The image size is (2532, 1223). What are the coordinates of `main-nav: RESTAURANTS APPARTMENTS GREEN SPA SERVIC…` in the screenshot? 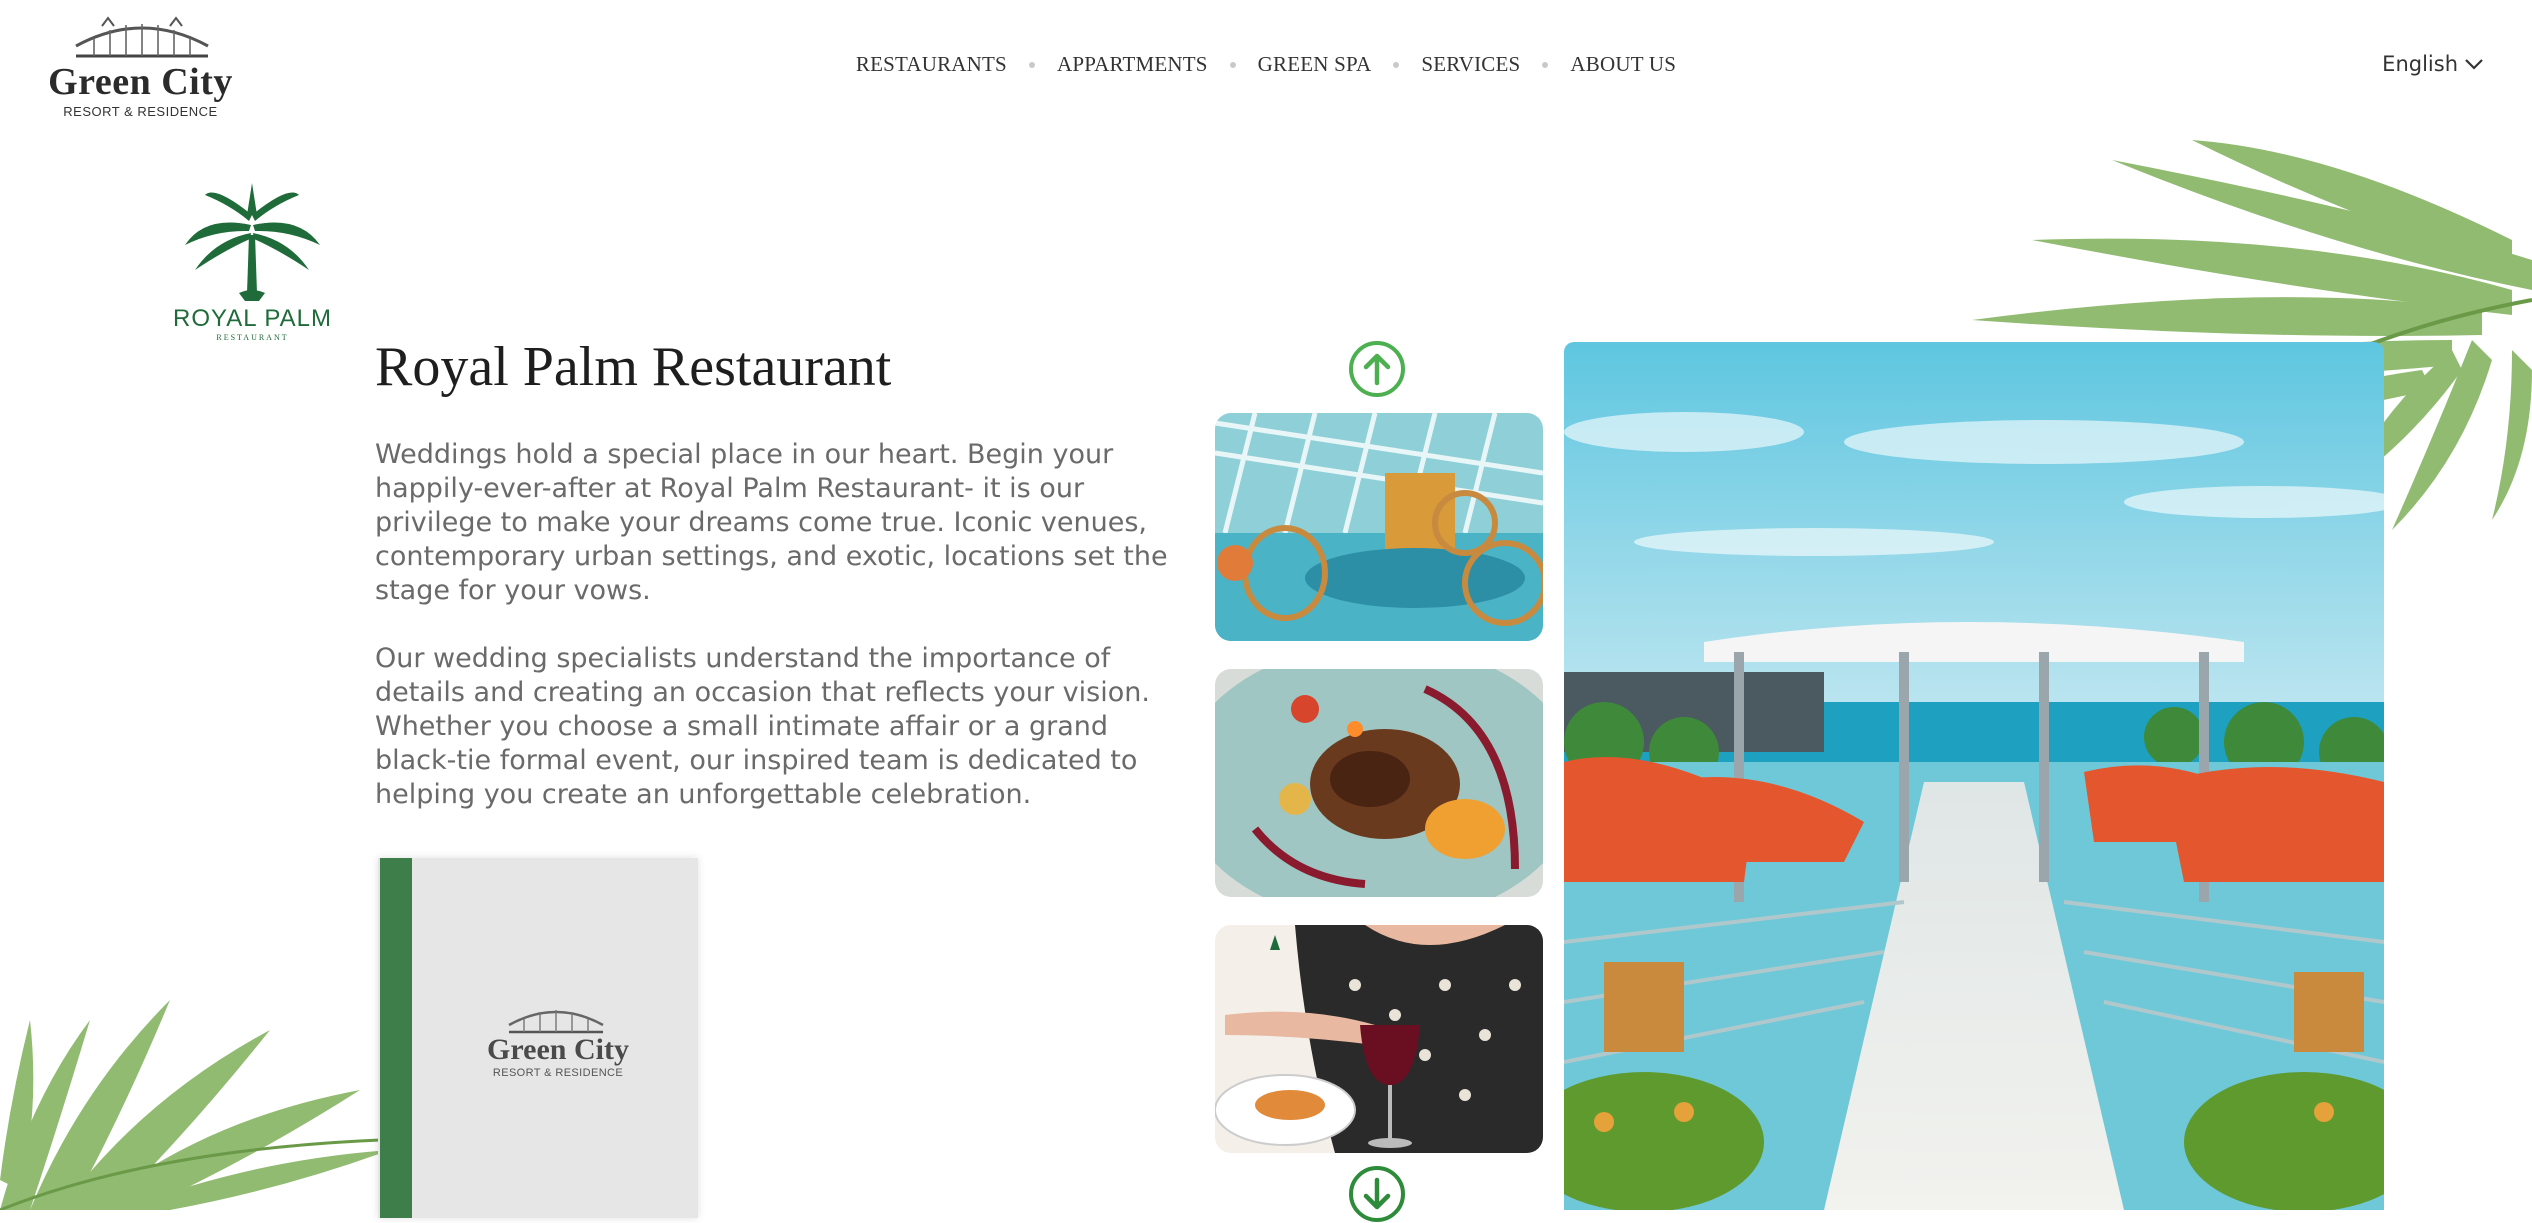 It's located at (1266, 64).